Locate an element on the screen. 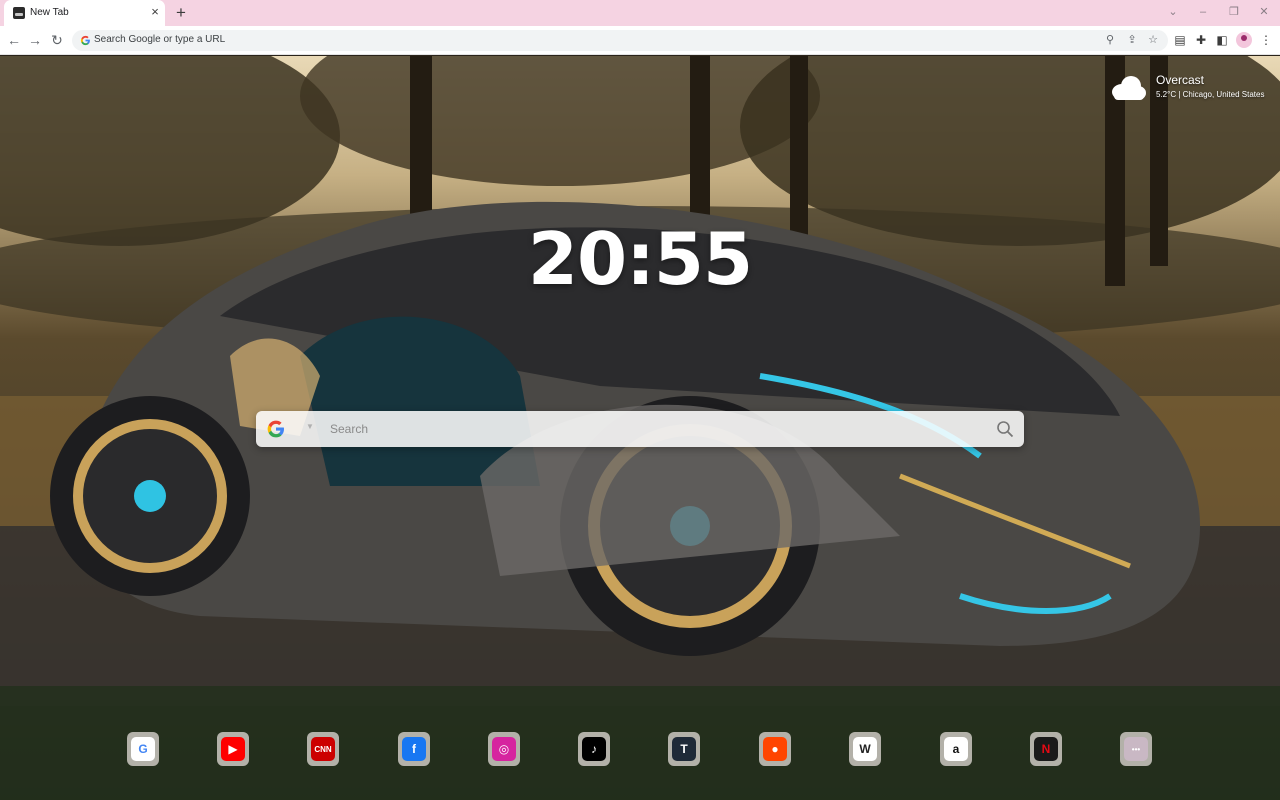  shortcut-tumblr-icon: T is located at coordinates (684, 749).